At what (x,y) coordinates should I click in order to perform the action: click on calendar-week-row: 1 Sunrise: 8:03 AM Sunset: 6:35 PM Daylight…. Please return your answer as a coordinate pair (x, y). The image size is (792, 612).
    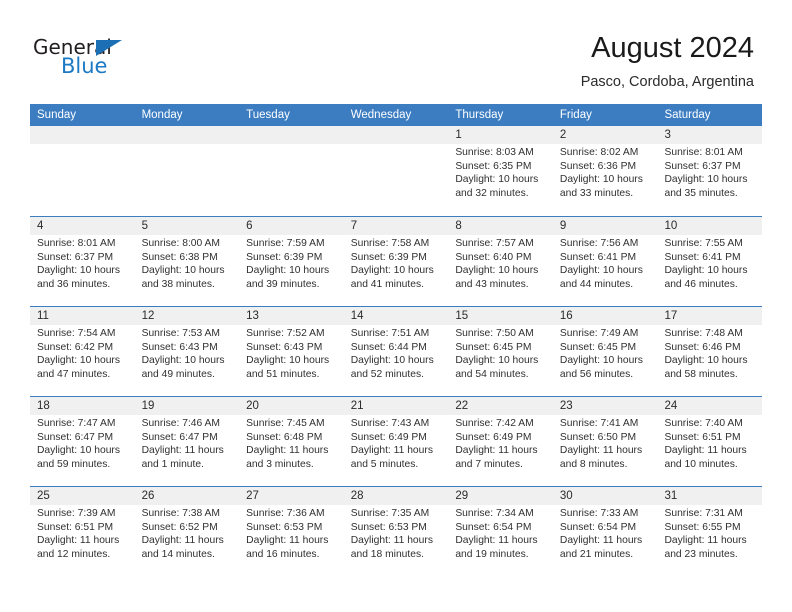
    Looking at the image, I should click on (396, 171).